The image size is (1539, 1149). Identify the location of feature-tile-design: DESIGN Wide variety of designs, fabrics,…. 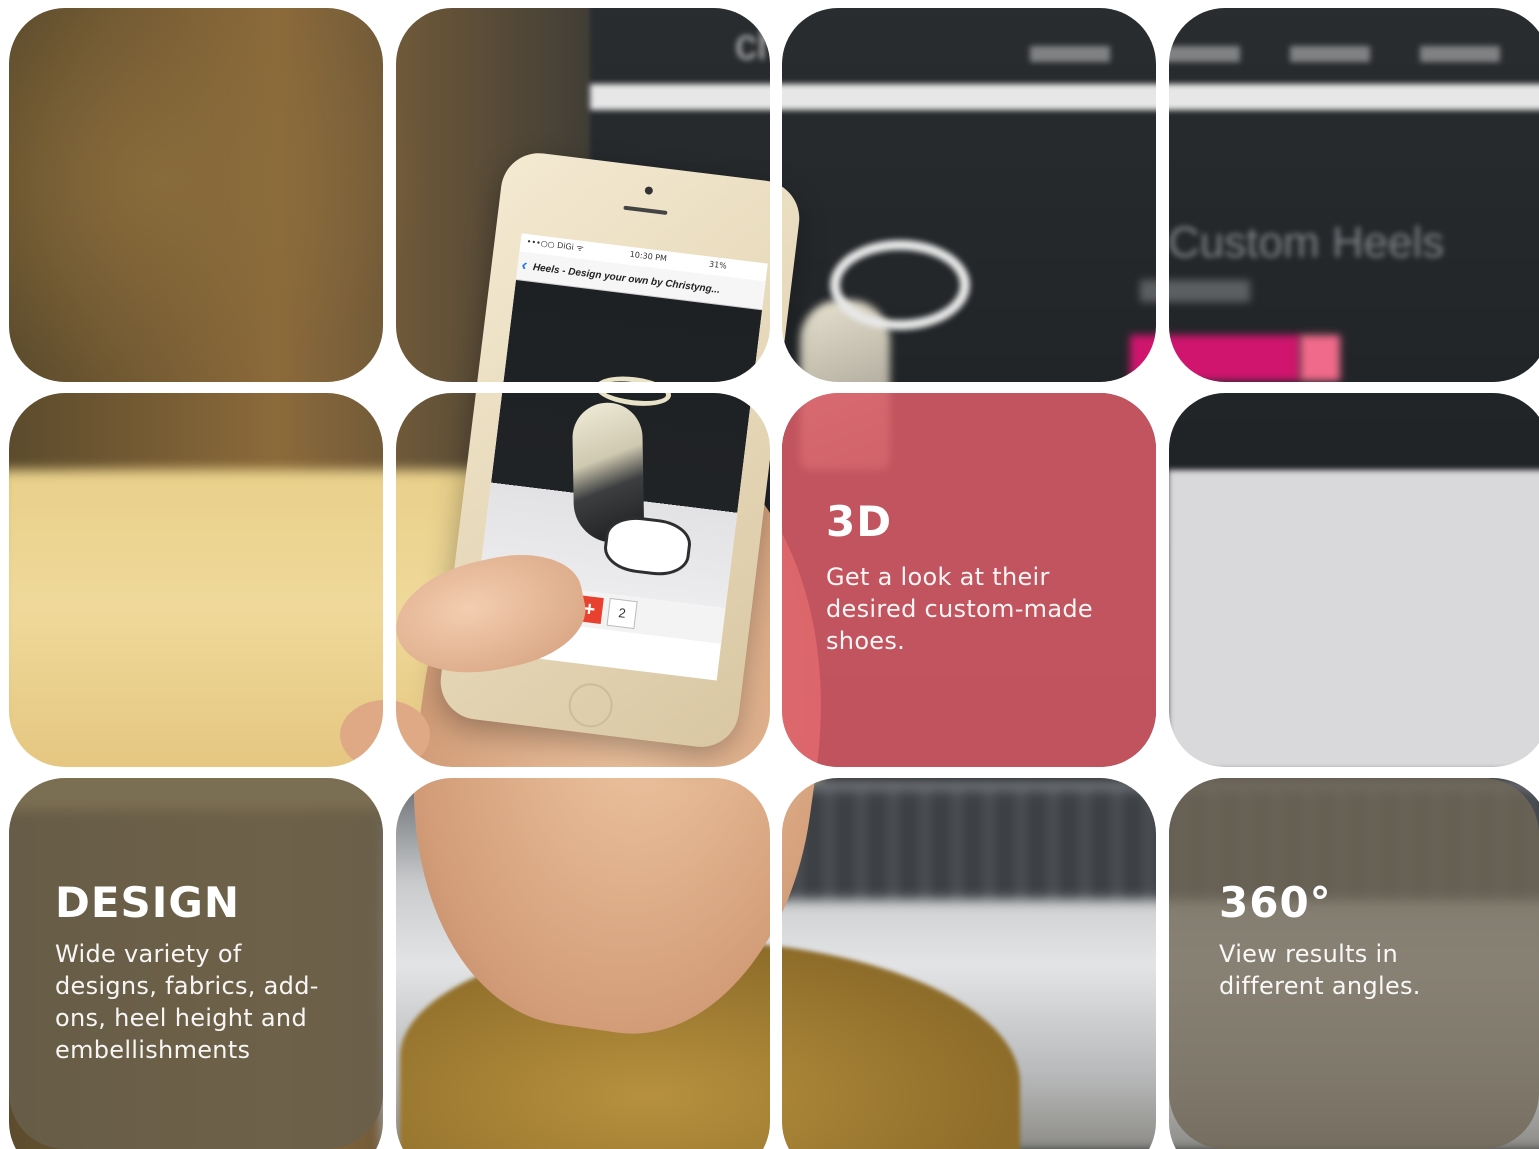
(196, 963).